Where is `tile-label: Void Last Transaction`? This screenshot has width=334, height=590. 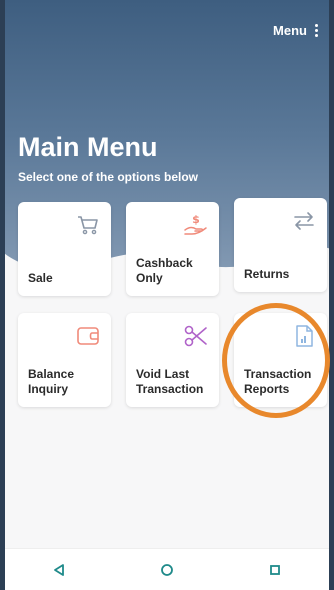 tile-label: Void Last Transaction is located at coordinates (170, 381).